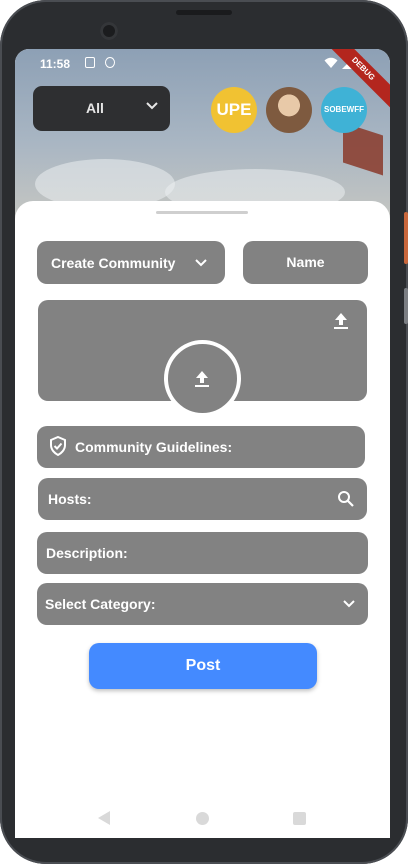  I want to click on community-guidelines-field: Community Guidelines:, so click(201, 447).